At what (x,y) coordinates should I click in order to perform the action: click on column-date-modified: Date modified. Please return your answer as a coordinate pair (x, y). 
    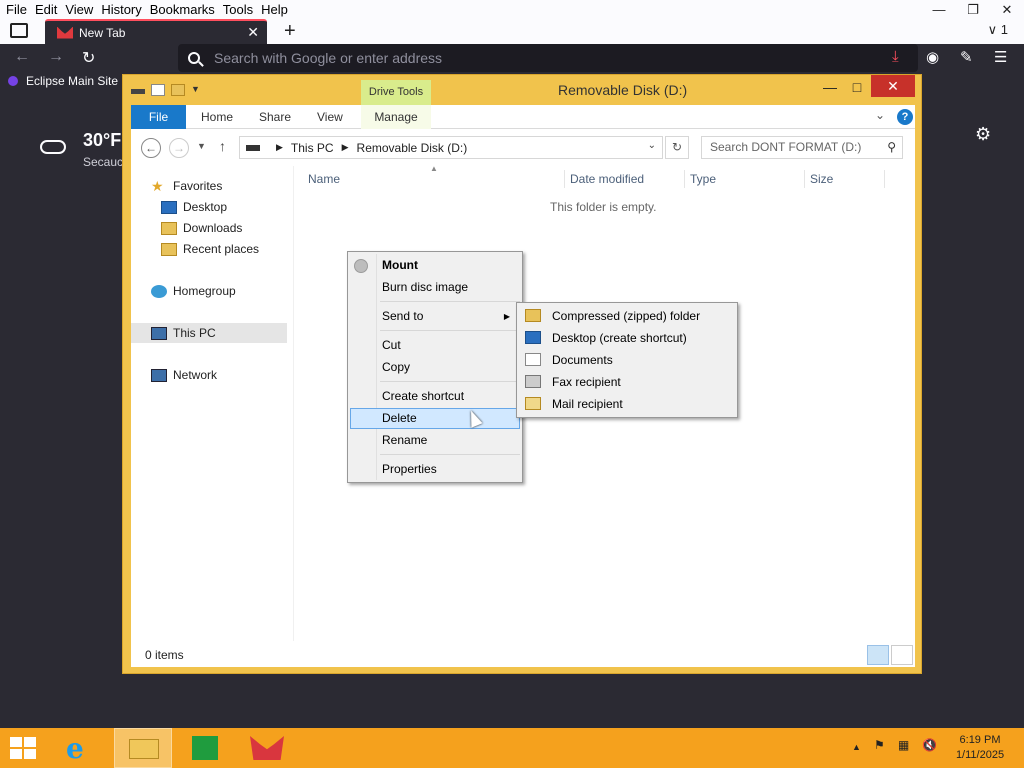
    Looking at the image, I should click on (607, 179).